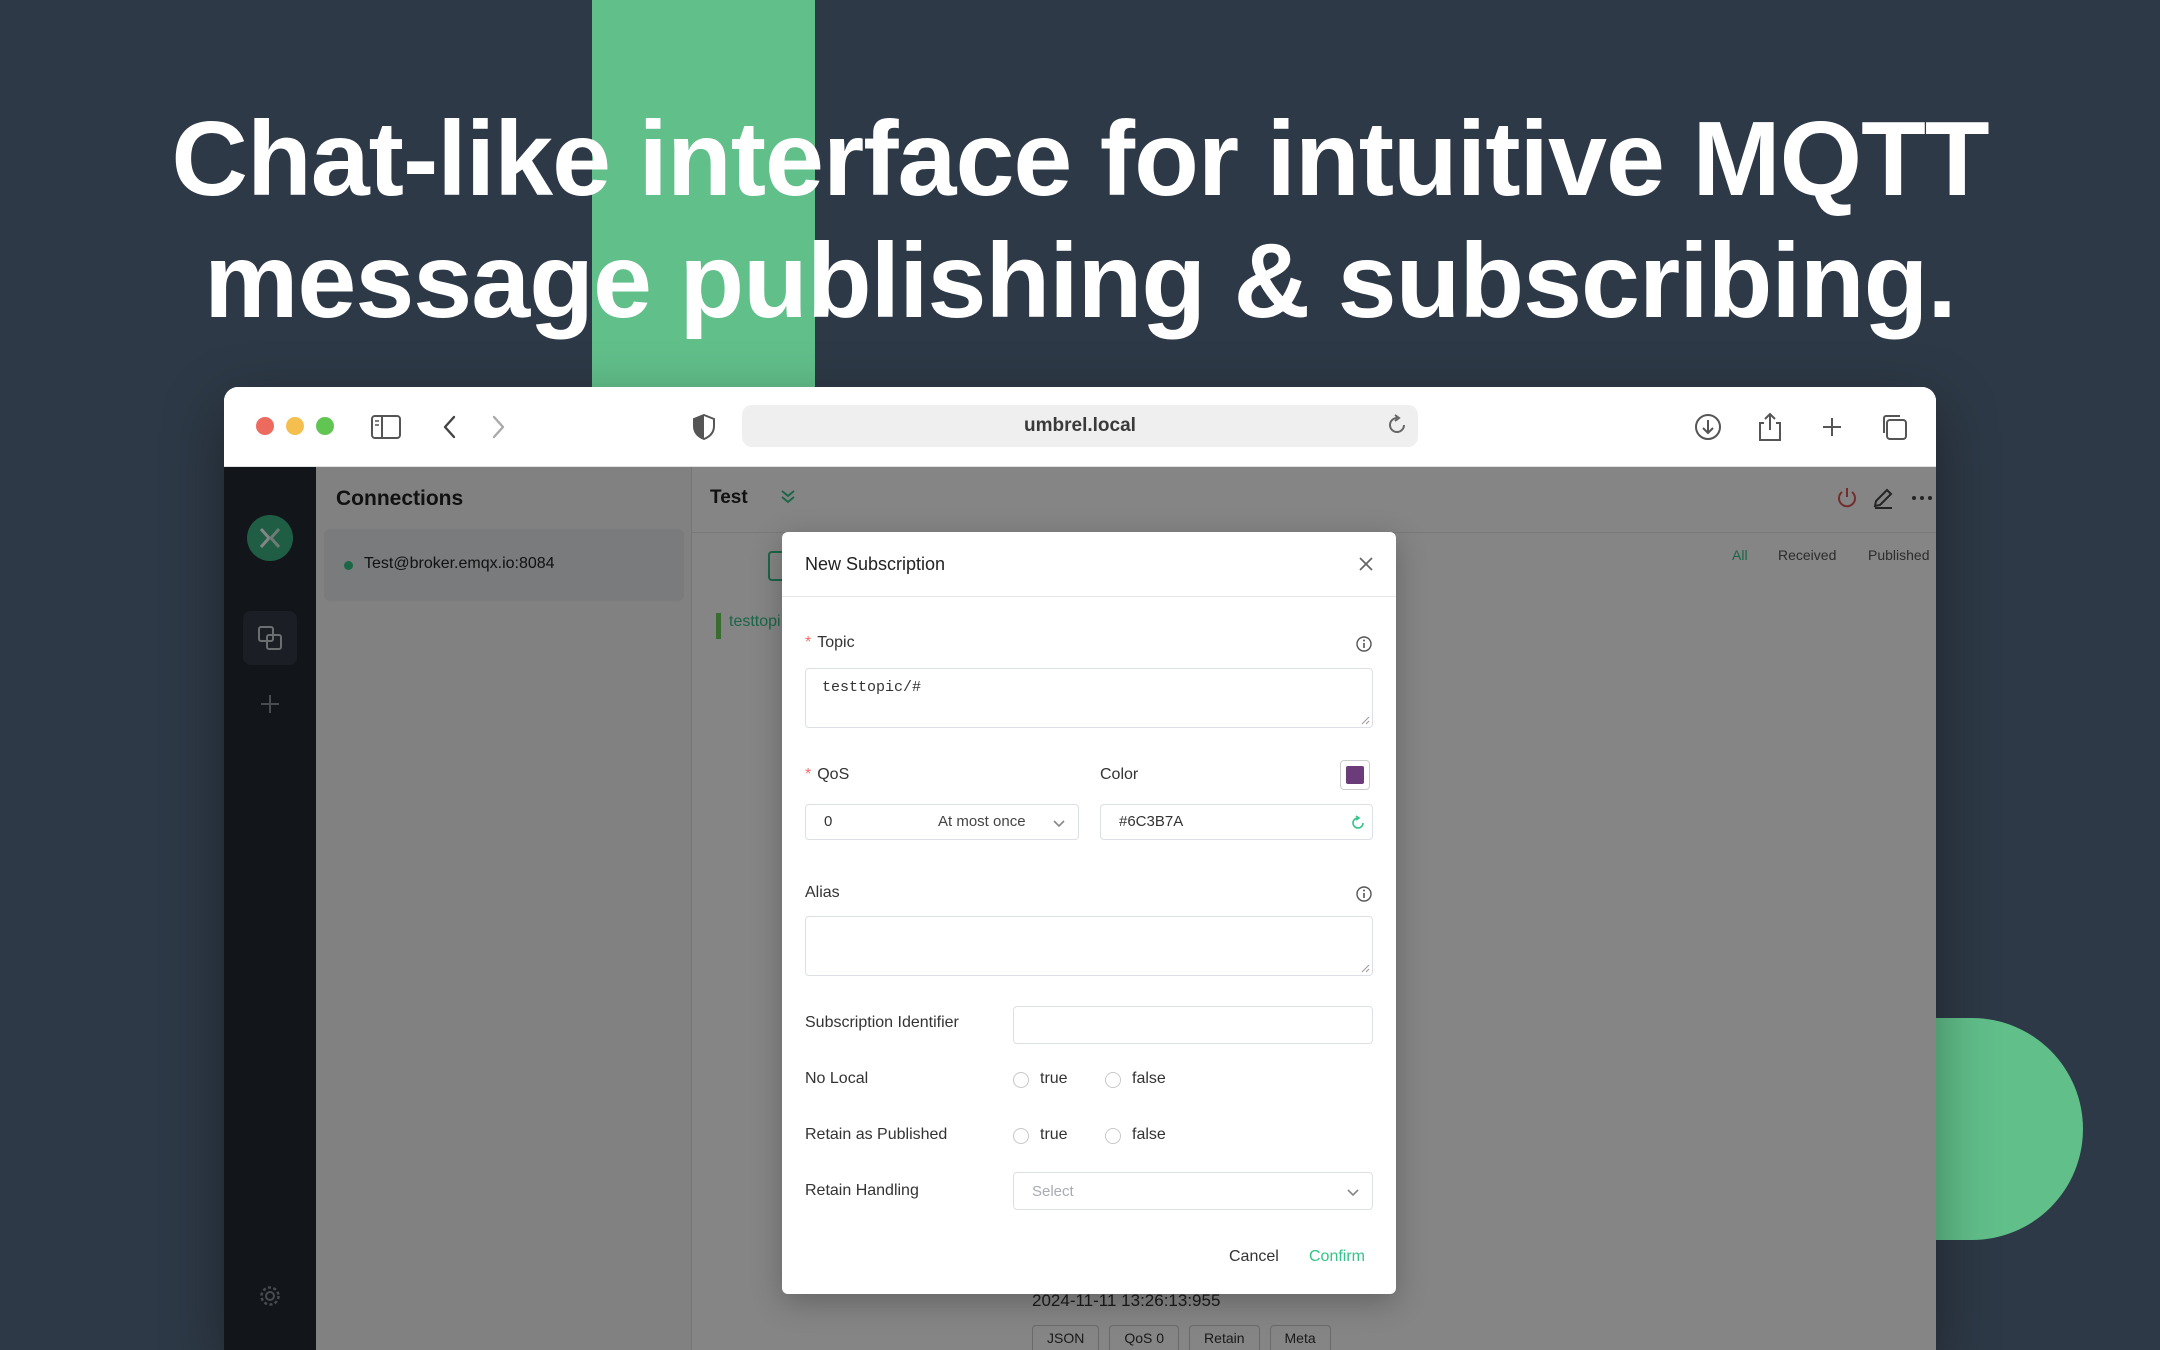 Image resolution: width=2160 pixels, height=1350 pixels. What do you see at coordinates (1832, 427) in the screenshot?
I see `new-tab-icon` at bounding box center [1832, 427].